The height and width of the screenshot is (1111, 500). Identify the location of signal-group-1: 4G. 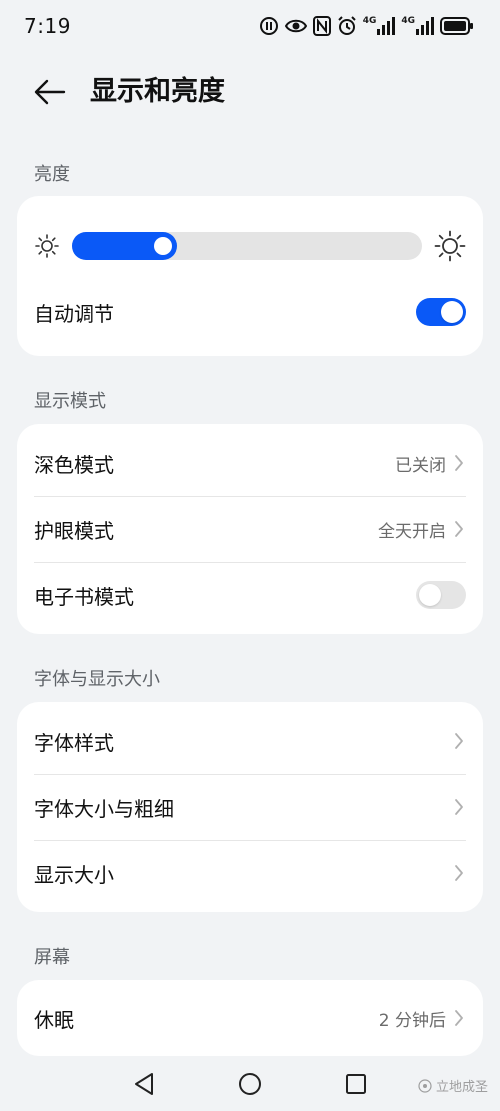
(379, 26).